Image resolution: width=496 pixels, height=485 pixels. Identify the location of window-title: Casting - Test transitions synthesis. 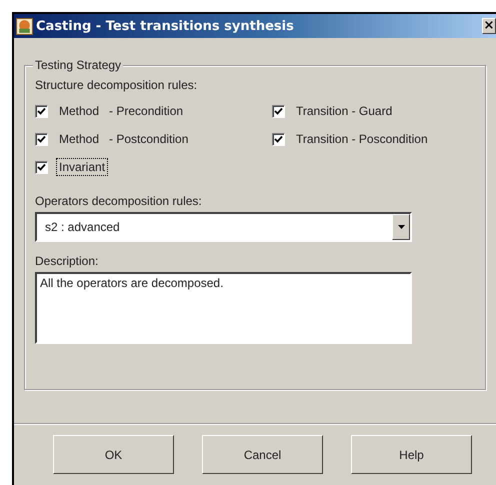
(165, 26).